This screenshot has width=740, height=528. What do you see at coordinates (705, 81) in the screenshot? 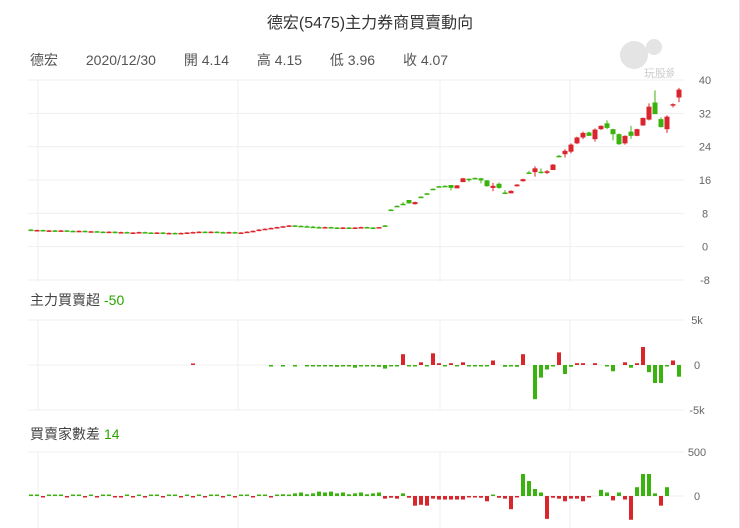
I see `y-tick-label: 40` at bounding box center [705, 81].